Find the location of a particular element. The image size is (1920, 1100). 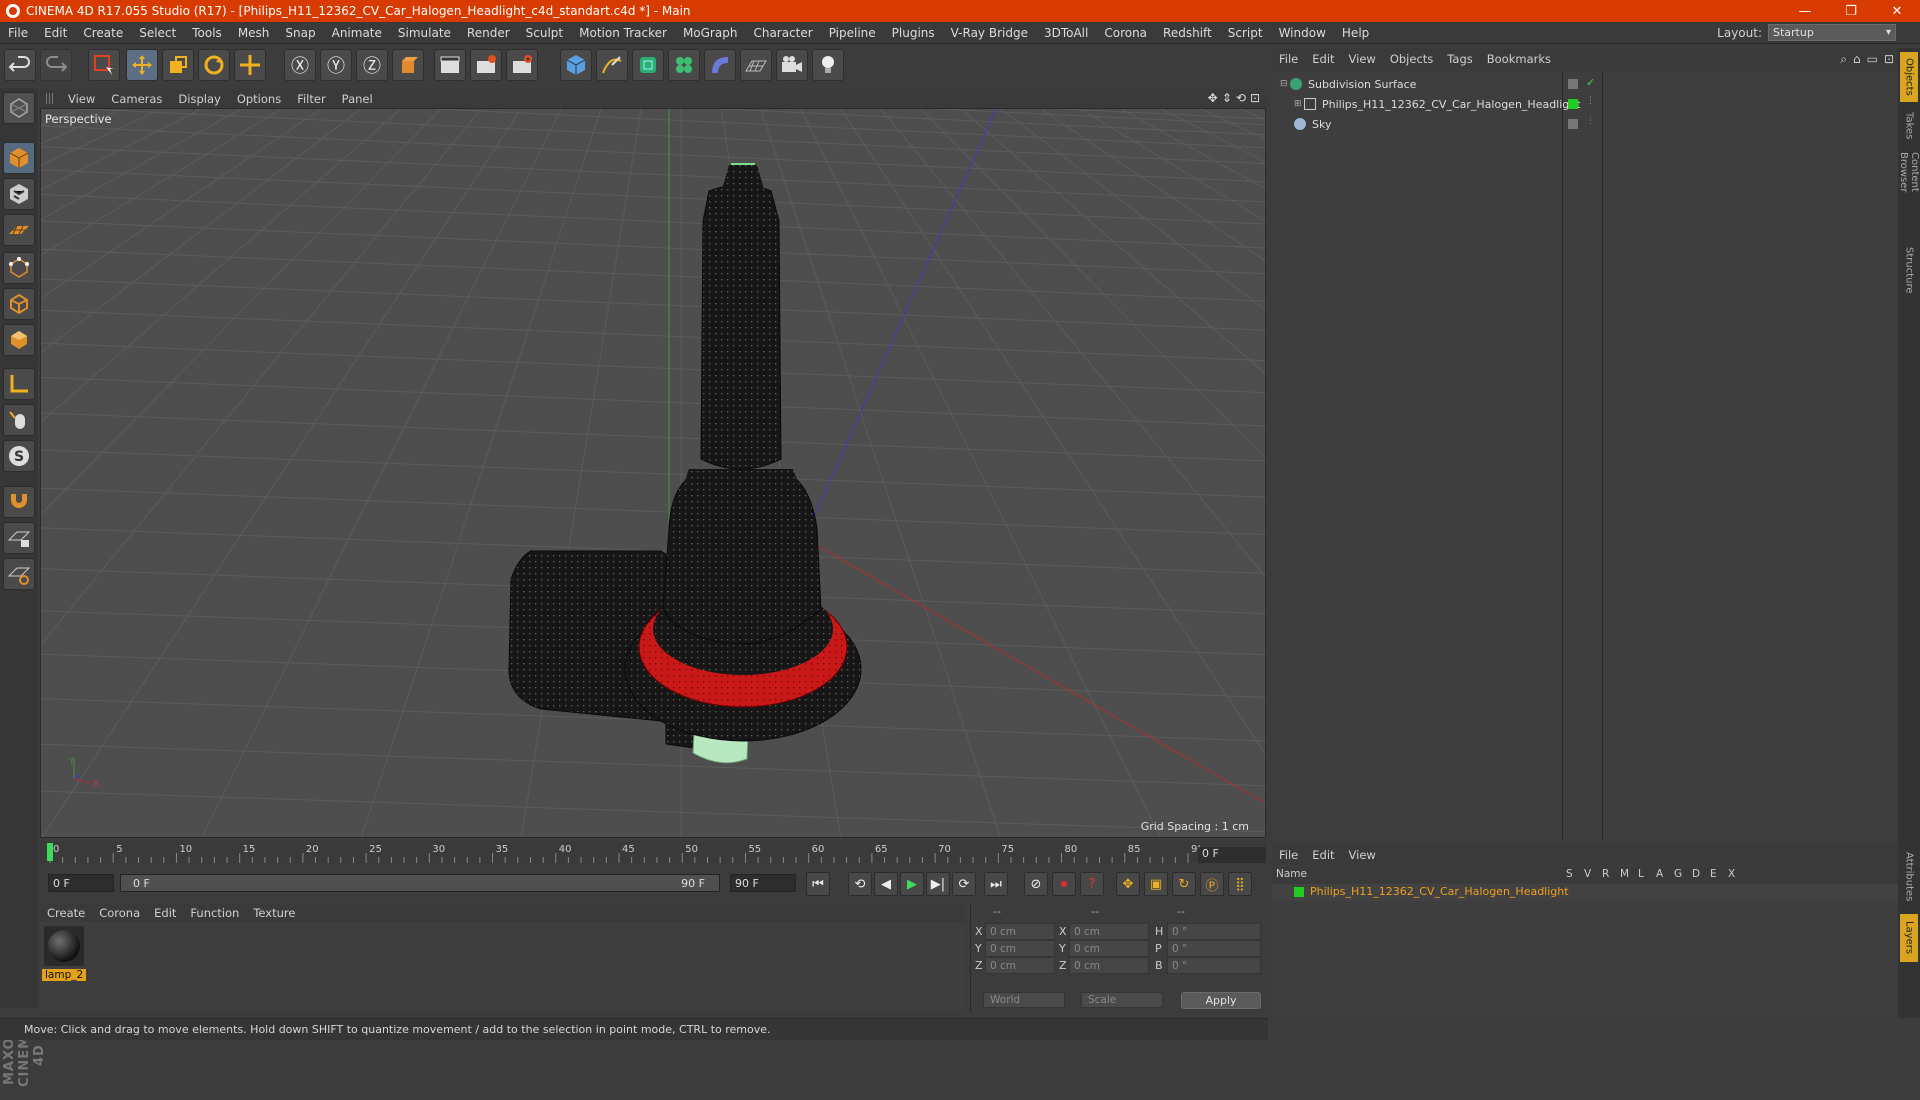

render-settings-button is located at coordinates (522, 65).